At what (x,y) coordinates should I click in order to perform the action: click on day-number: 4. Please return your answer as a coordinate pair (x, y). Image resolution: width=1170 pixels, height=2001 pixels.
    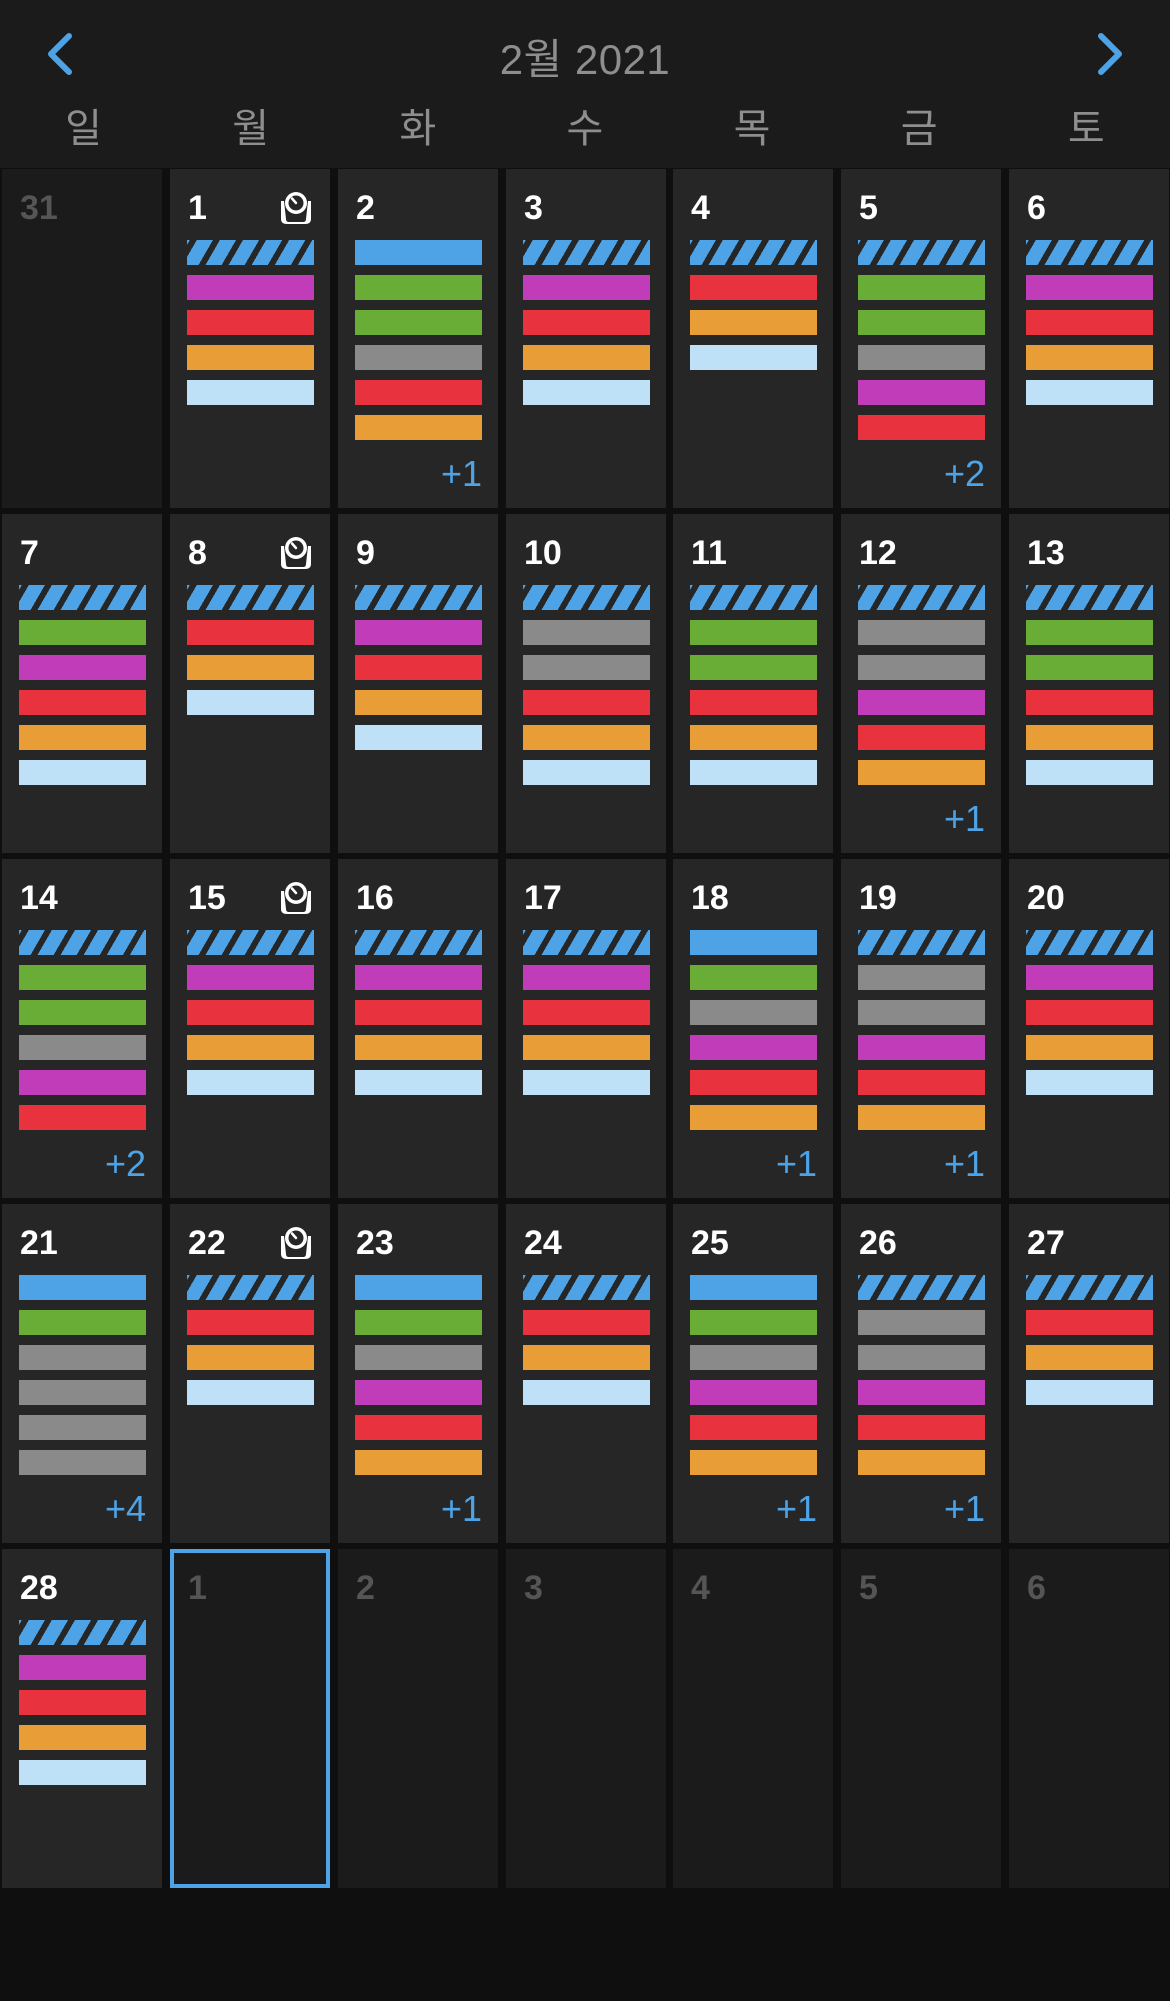
    Looking at the image, I should click on (700, 208).